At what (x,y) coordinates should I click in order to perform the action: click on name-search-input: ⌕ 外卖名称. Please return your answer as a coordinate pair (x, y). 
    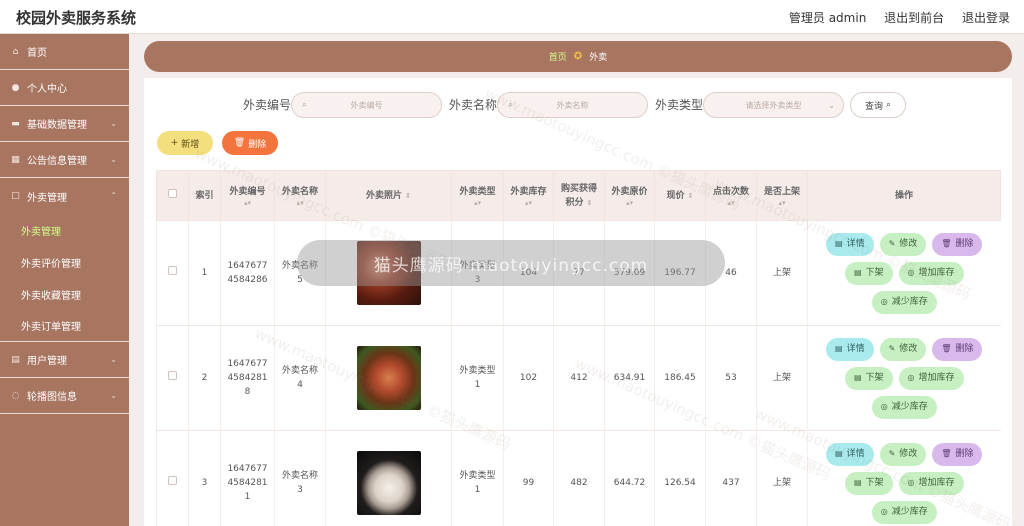
    Looking at the image, I should click on (572, 105).